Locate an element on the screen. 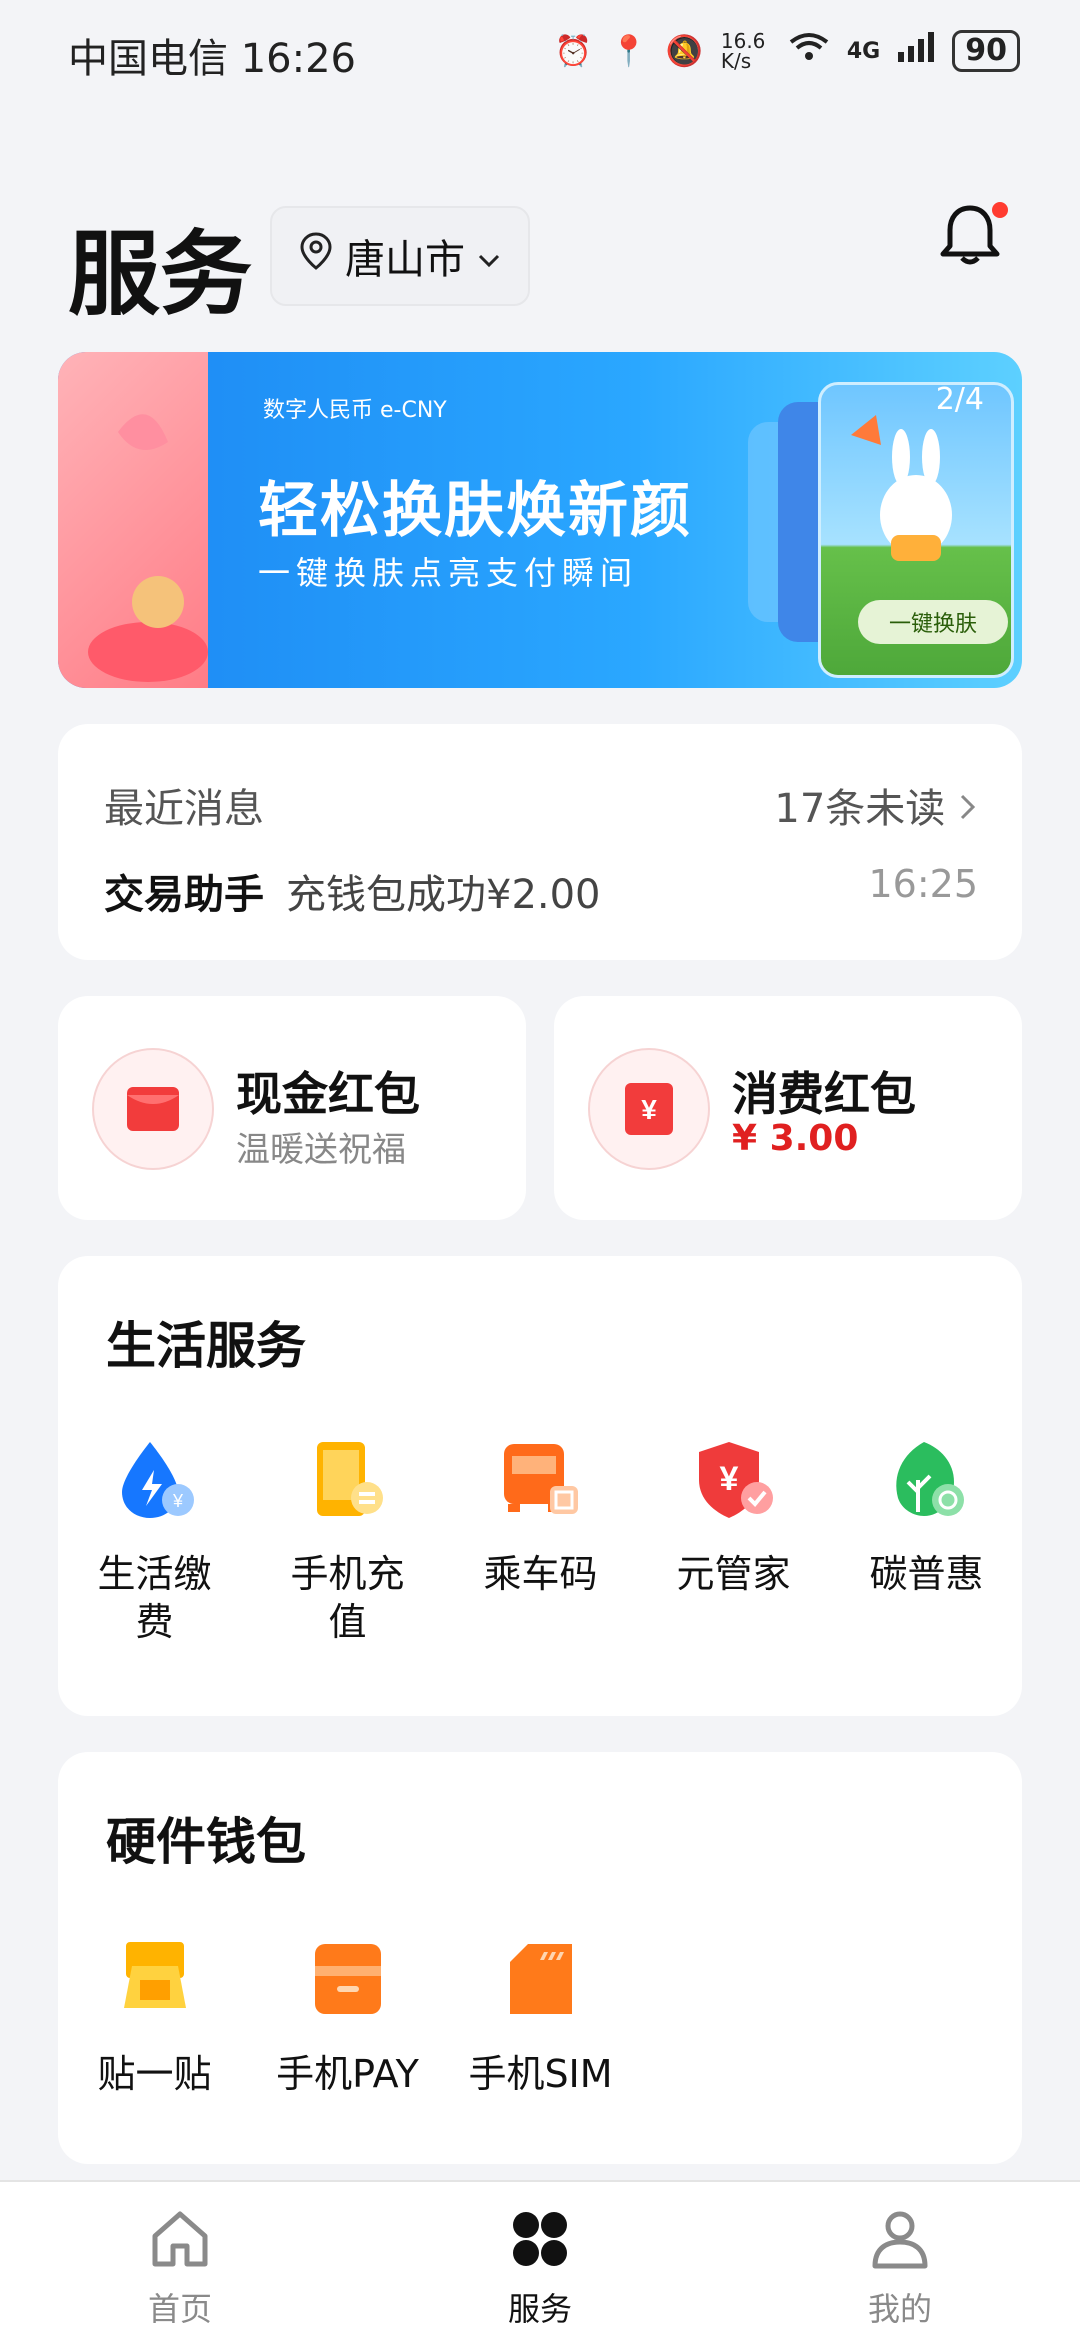 Image resolution: width=1080 pixels, height=2342 pixels. banner-pager: 2/4 is located at coordinates (959, 399).